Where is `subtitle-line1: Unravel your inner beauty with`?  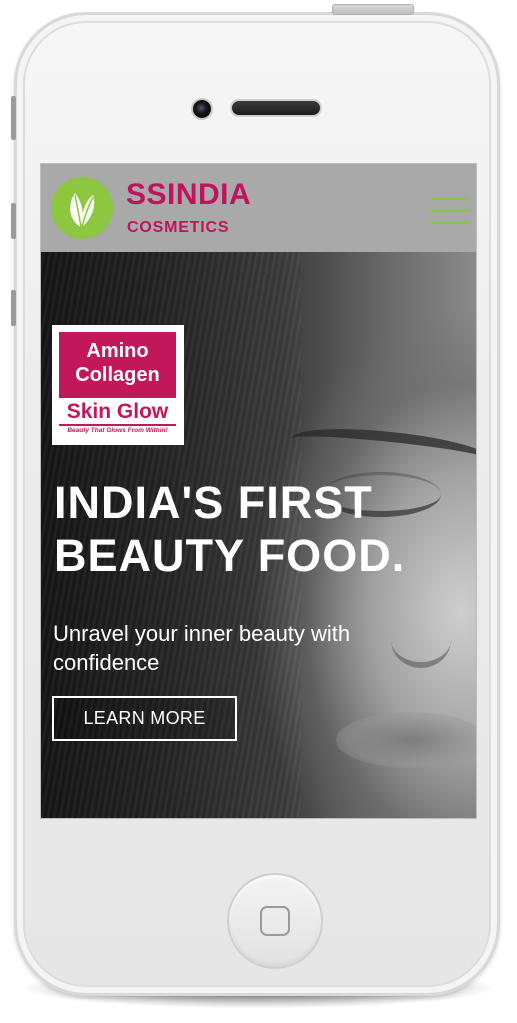
subtitle-line1: Unravel your inner beauty with is located at coordinates (202, 633).